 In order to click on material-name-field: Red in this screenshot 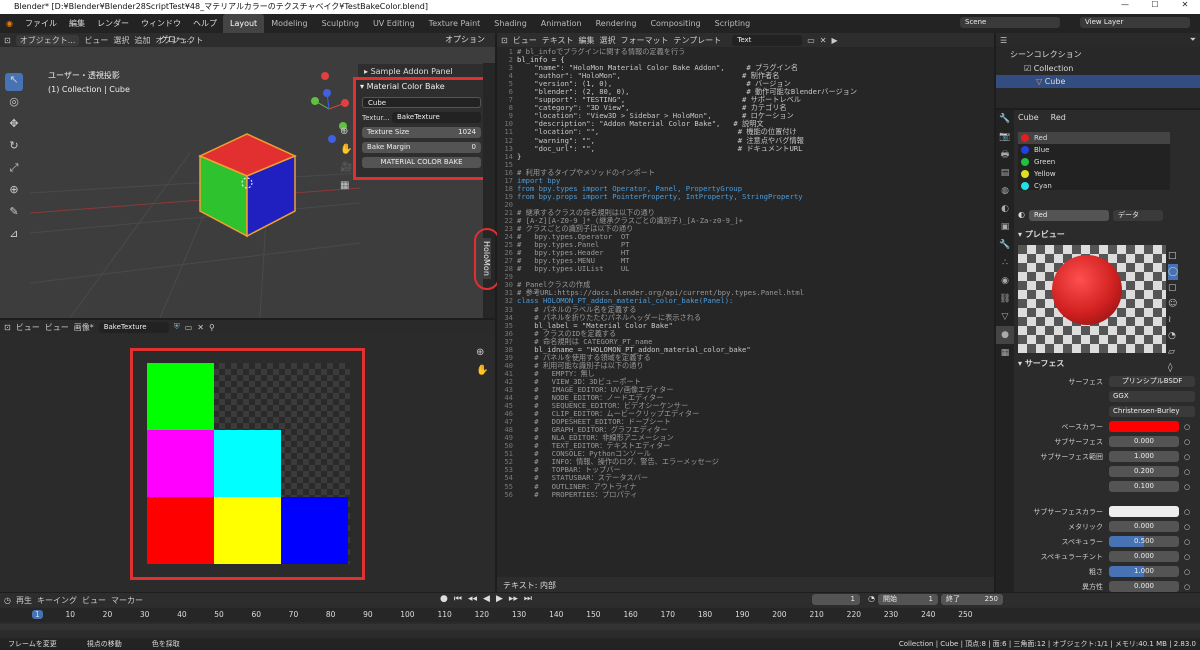, I will do `click(1068, 215)`.